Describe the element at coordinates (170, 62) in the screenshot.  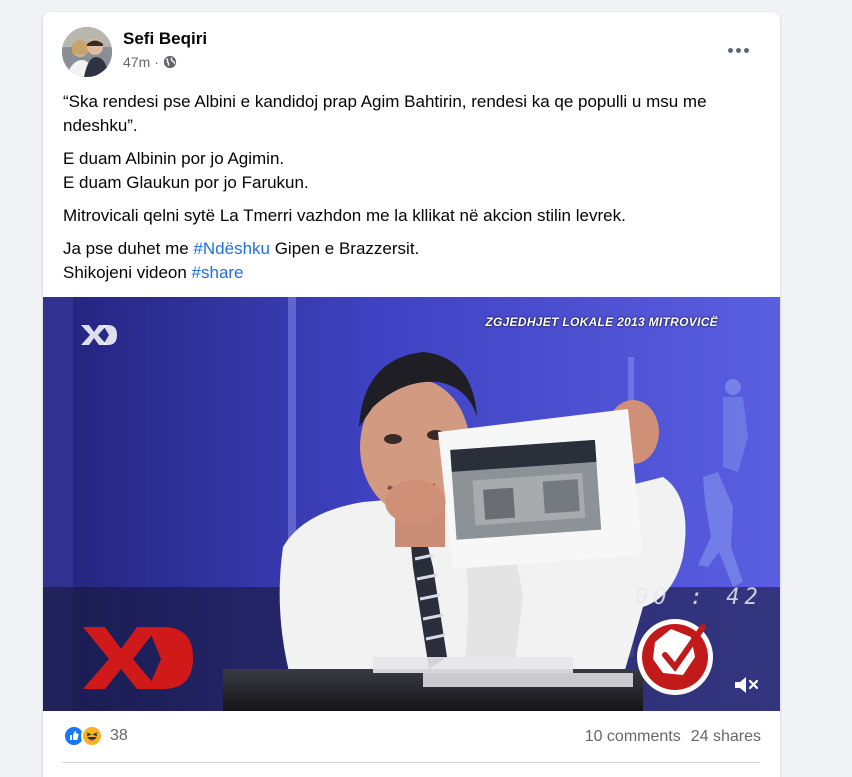
I see `globe-icon` at that location.